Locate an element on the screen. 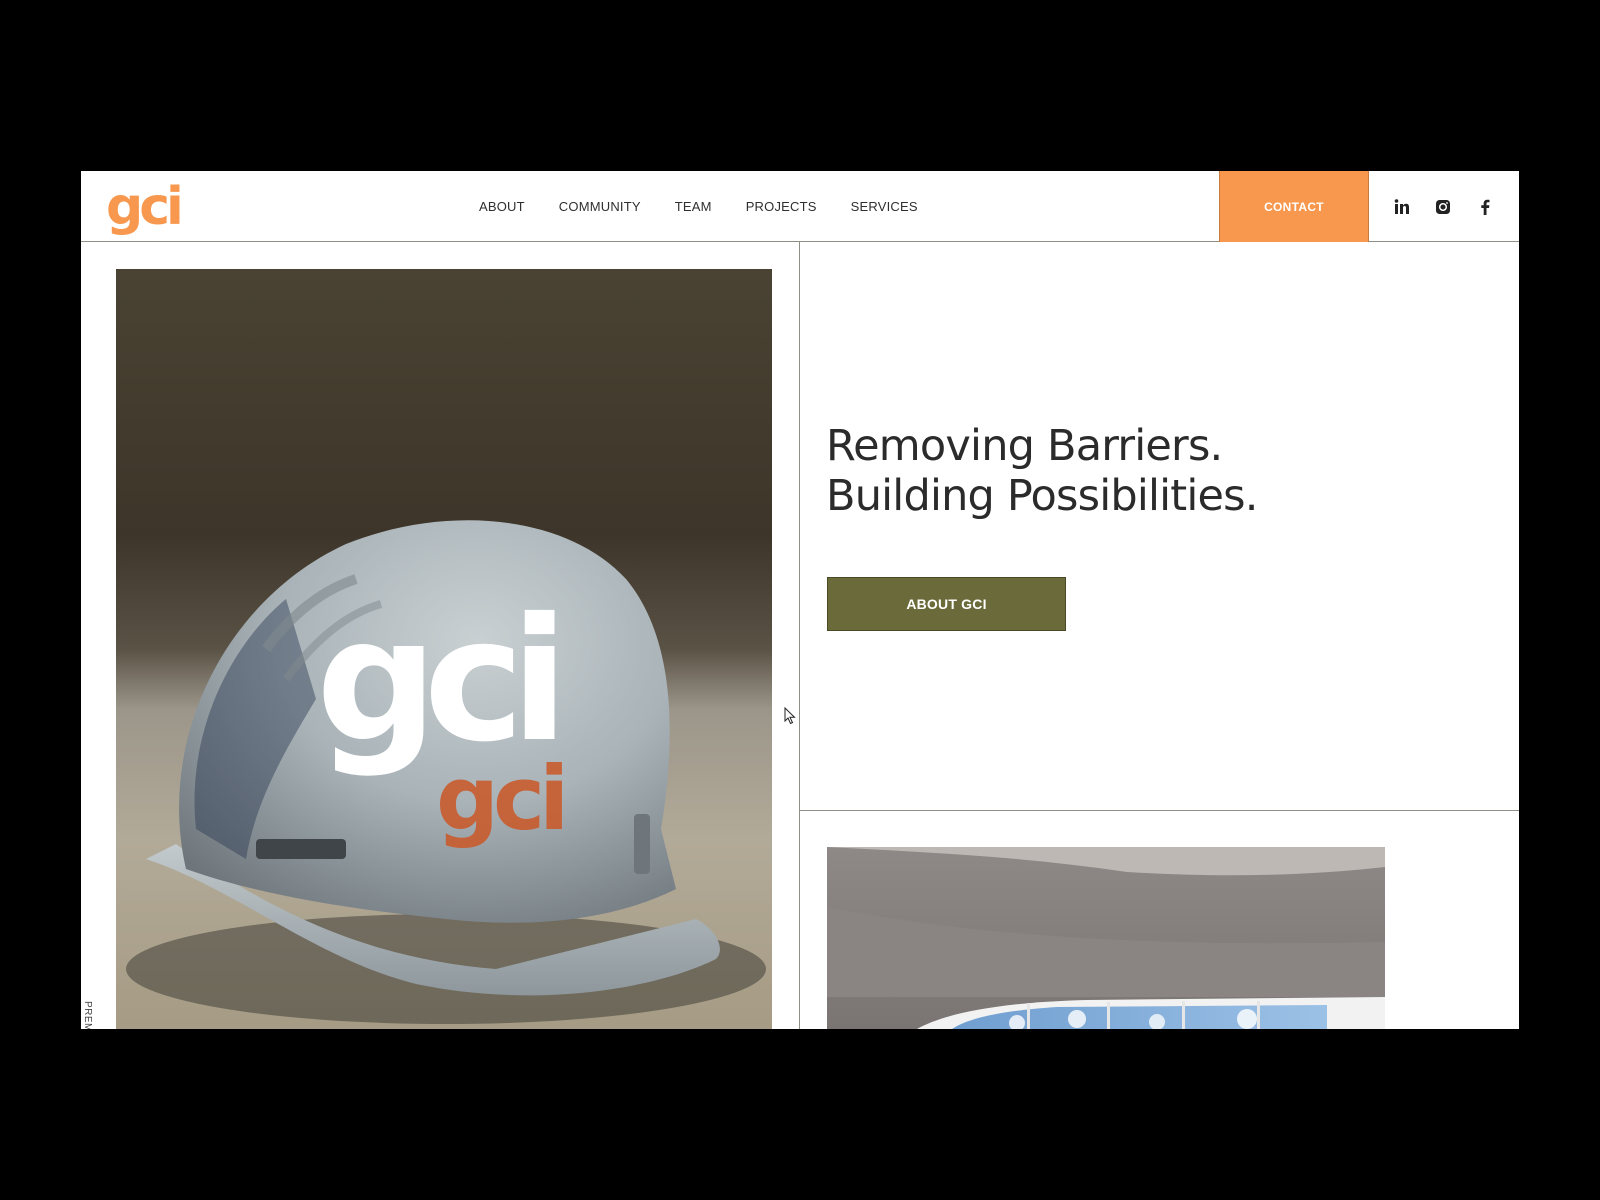 The width and height of the screenshot is (1600, 1200). contact-button: CONTACT is located at coordinates (1294, 206).